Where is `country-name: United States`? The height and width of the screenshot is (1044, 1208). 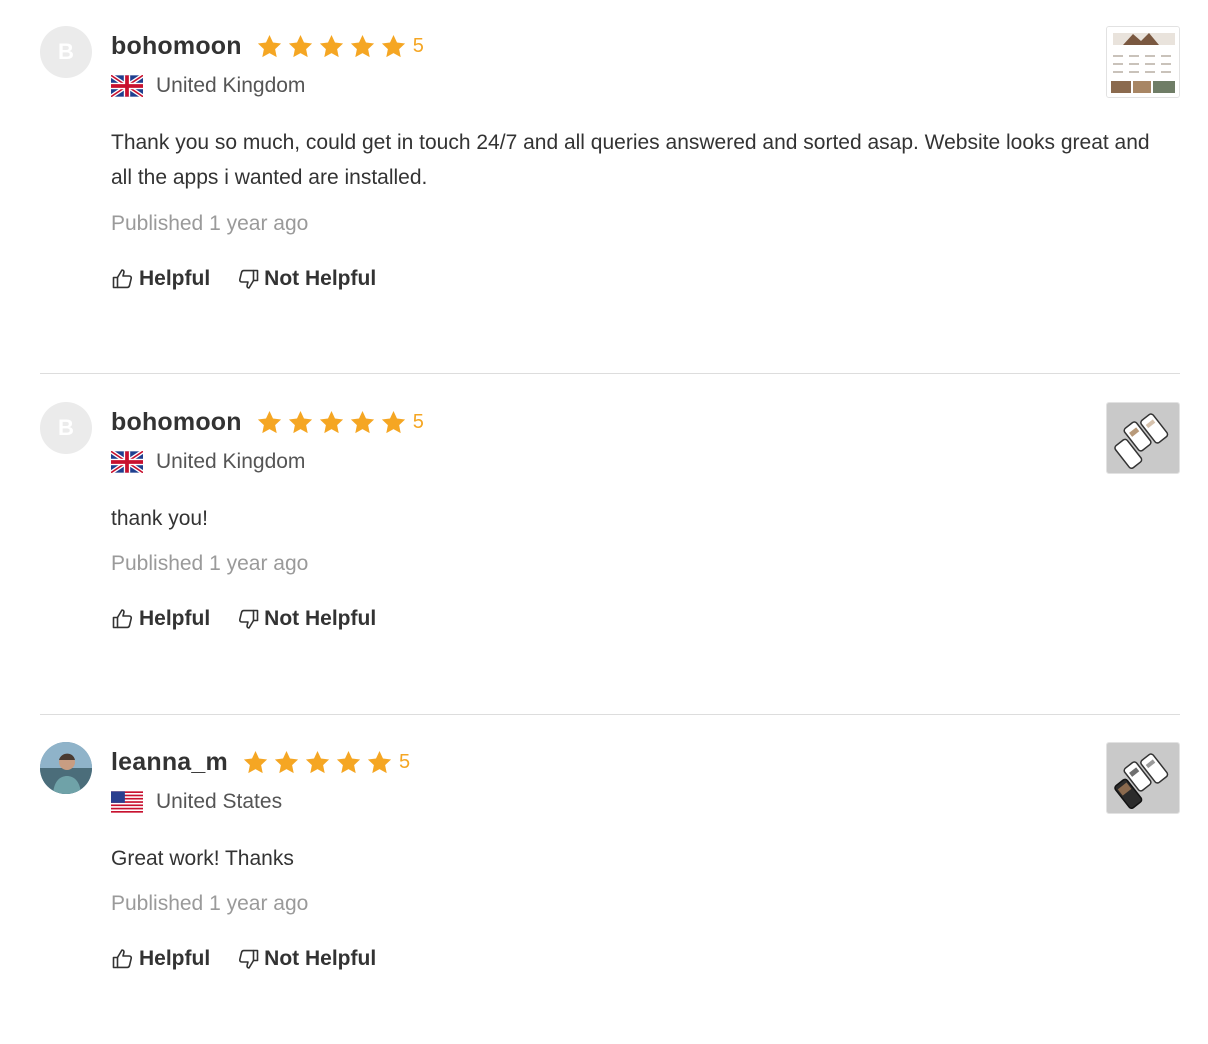
country-name: United States is located at coordinates (219, 801).